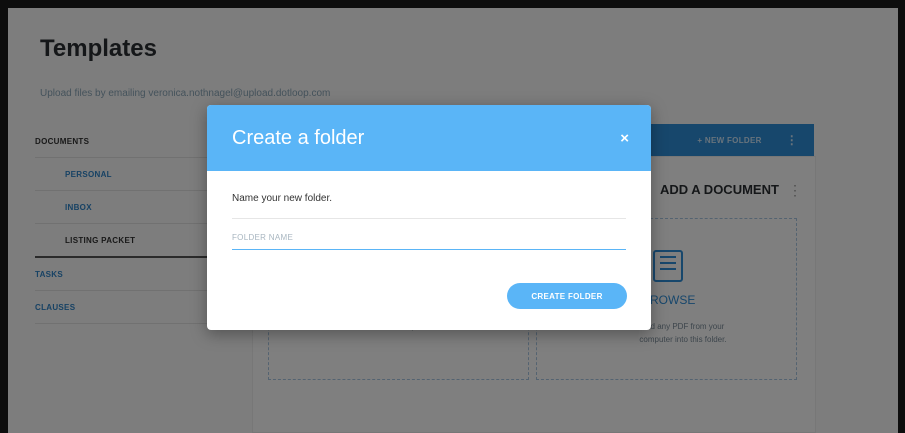 This screenshot has height=433, width=905. I want to click on dialog-title: Create a folder, so click(298, 137).